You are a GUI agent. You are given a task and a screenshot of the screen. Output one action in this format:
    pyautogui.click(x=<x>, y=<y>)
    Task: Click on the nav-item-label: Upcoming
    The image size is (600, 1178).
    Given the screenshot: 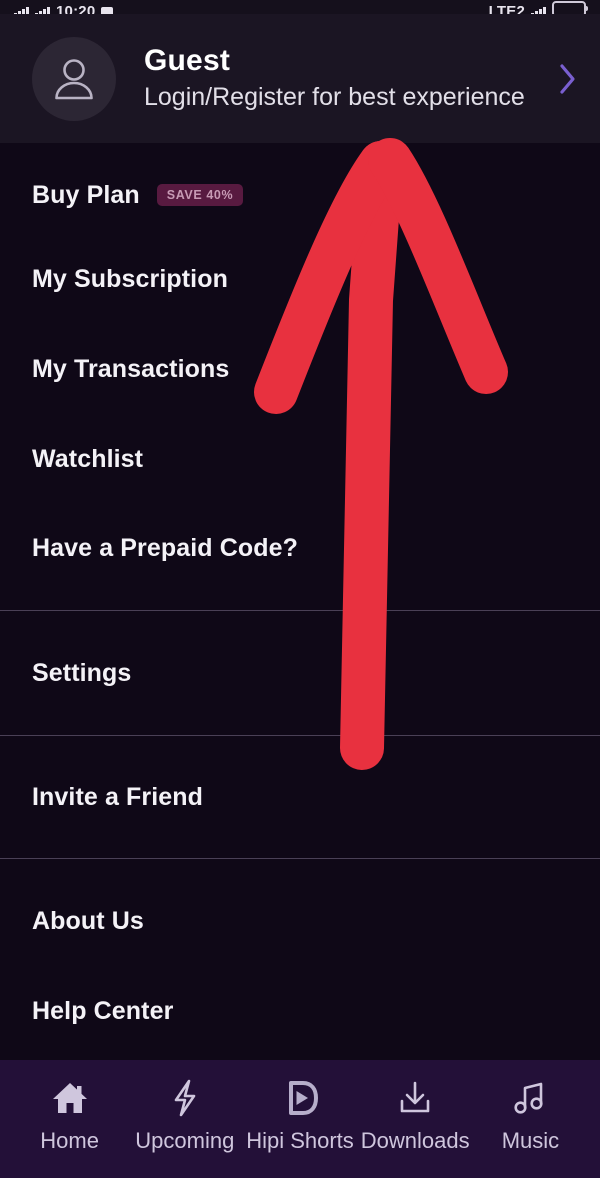 What is the action you would take?
    pyautogui.click(x=185, y=1140)
    